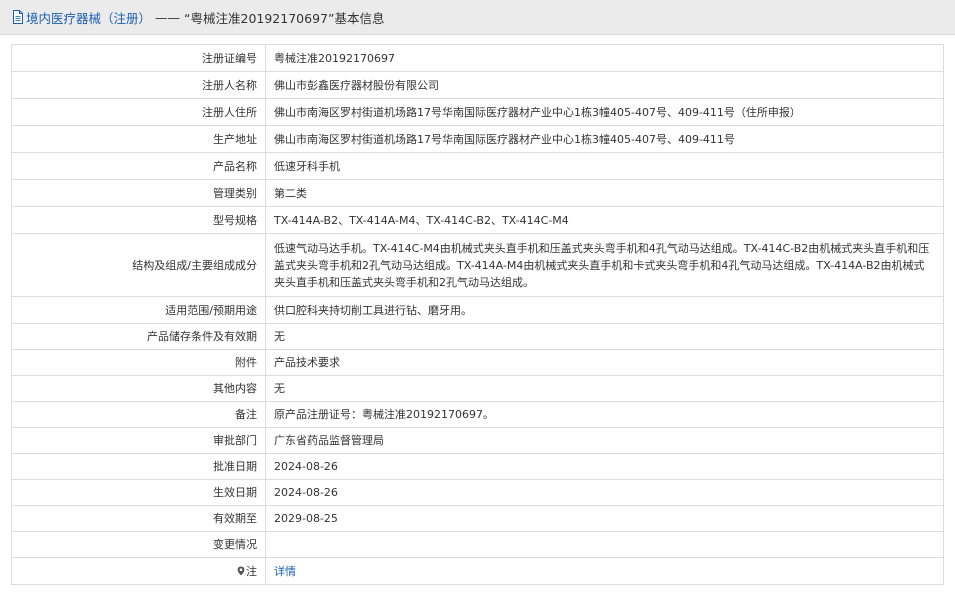 The image size is (955, 607). What do you see at coordinates (604, 544) in the screenshot?
I see `row-value` at bounding box center [604, 544].